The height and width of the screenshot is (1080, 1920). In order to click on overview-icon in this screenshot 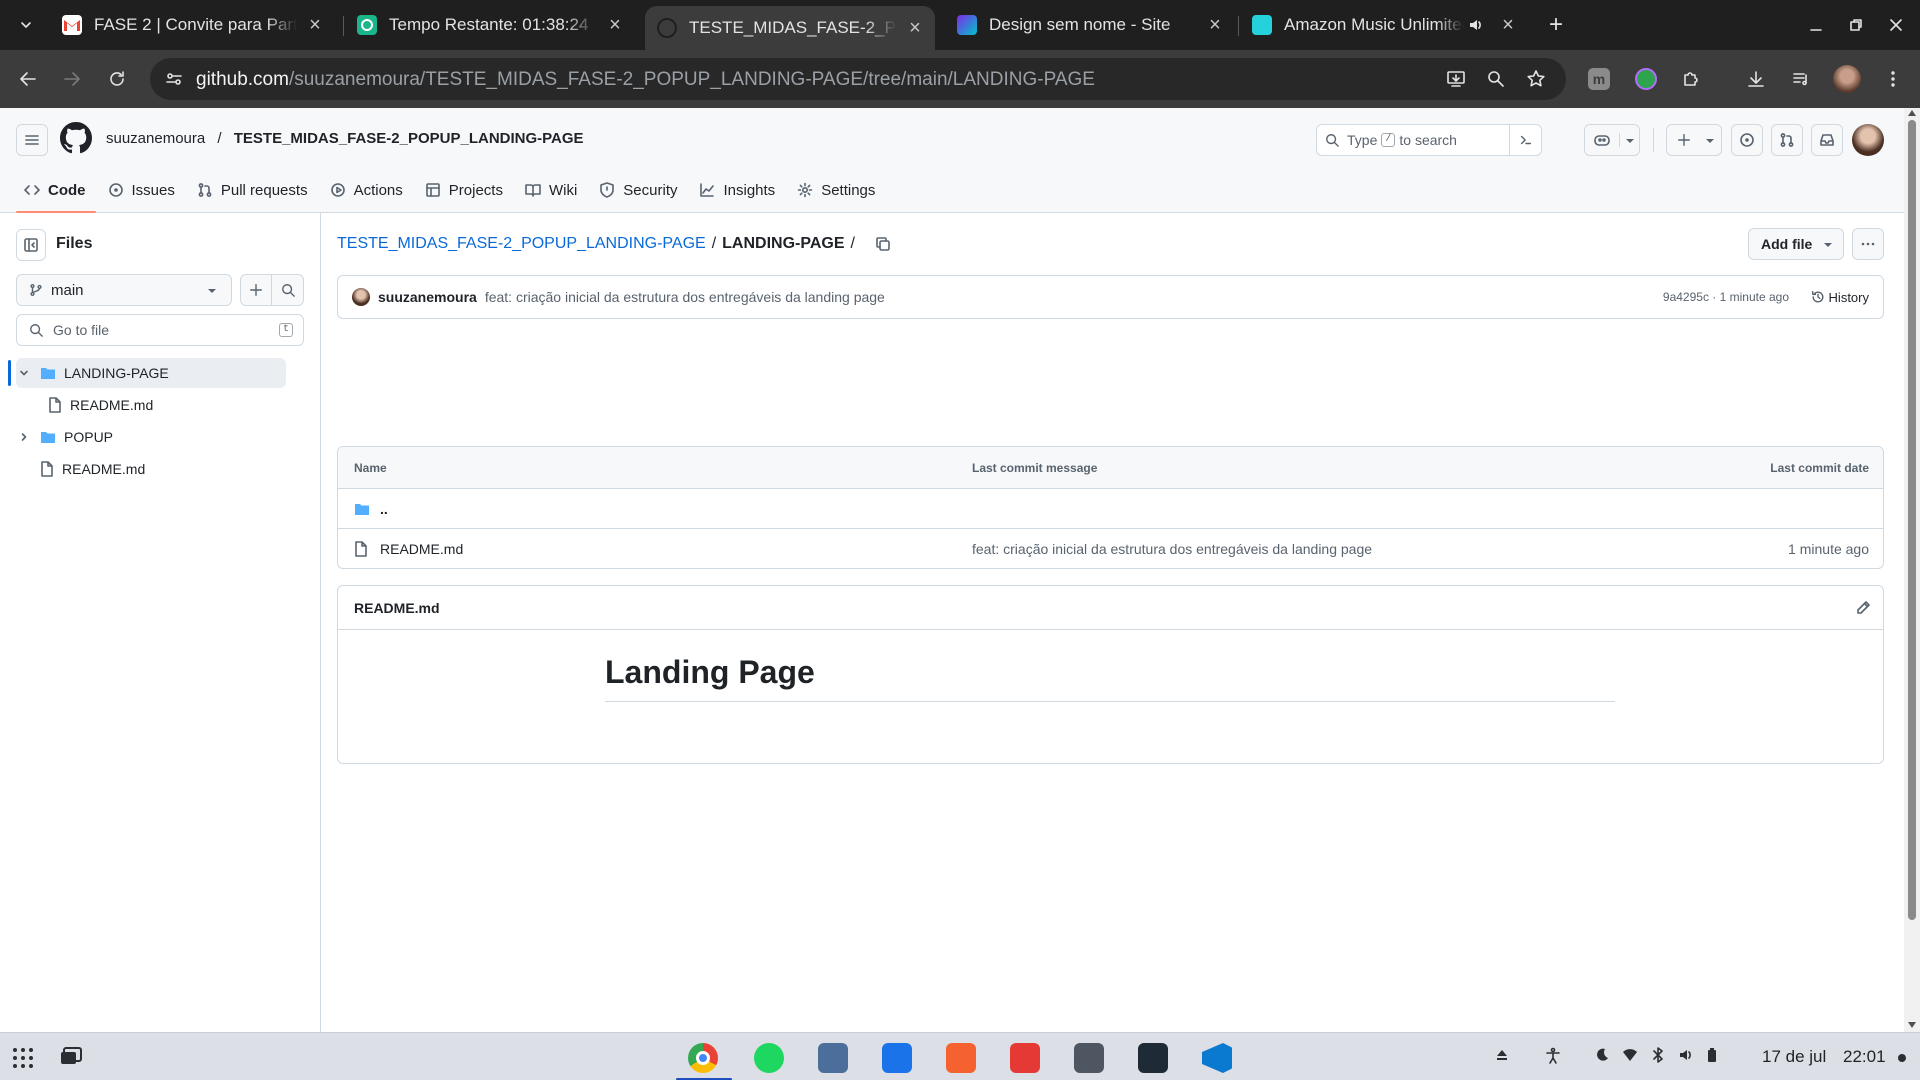, I will do `click(71, 1057)`.